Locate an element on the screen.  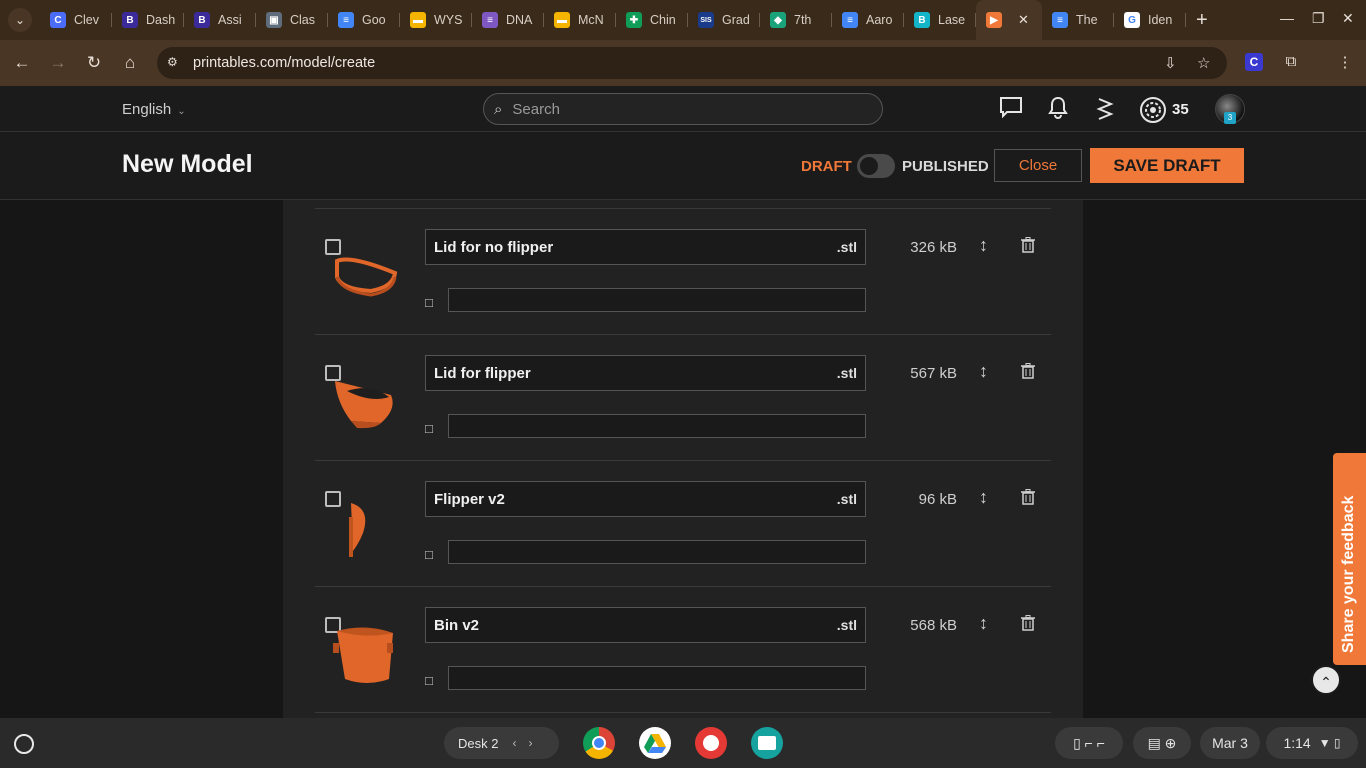
file-name-field: Lid for flipper .stl is located at coordinates (645, 373).